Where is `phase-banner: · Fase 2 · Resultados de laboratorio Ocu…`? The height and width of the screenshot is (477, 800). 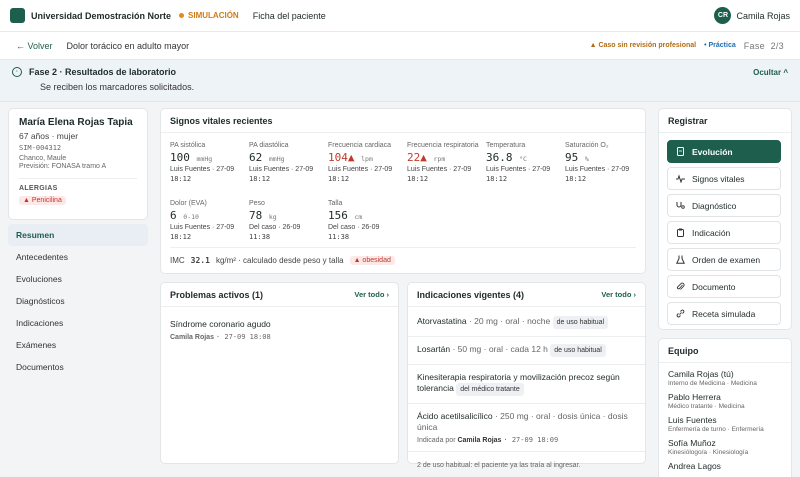 phase-banner: · Fase 2 · Resultados de laboratorio Ocu… is located at coordinates (400, 81).